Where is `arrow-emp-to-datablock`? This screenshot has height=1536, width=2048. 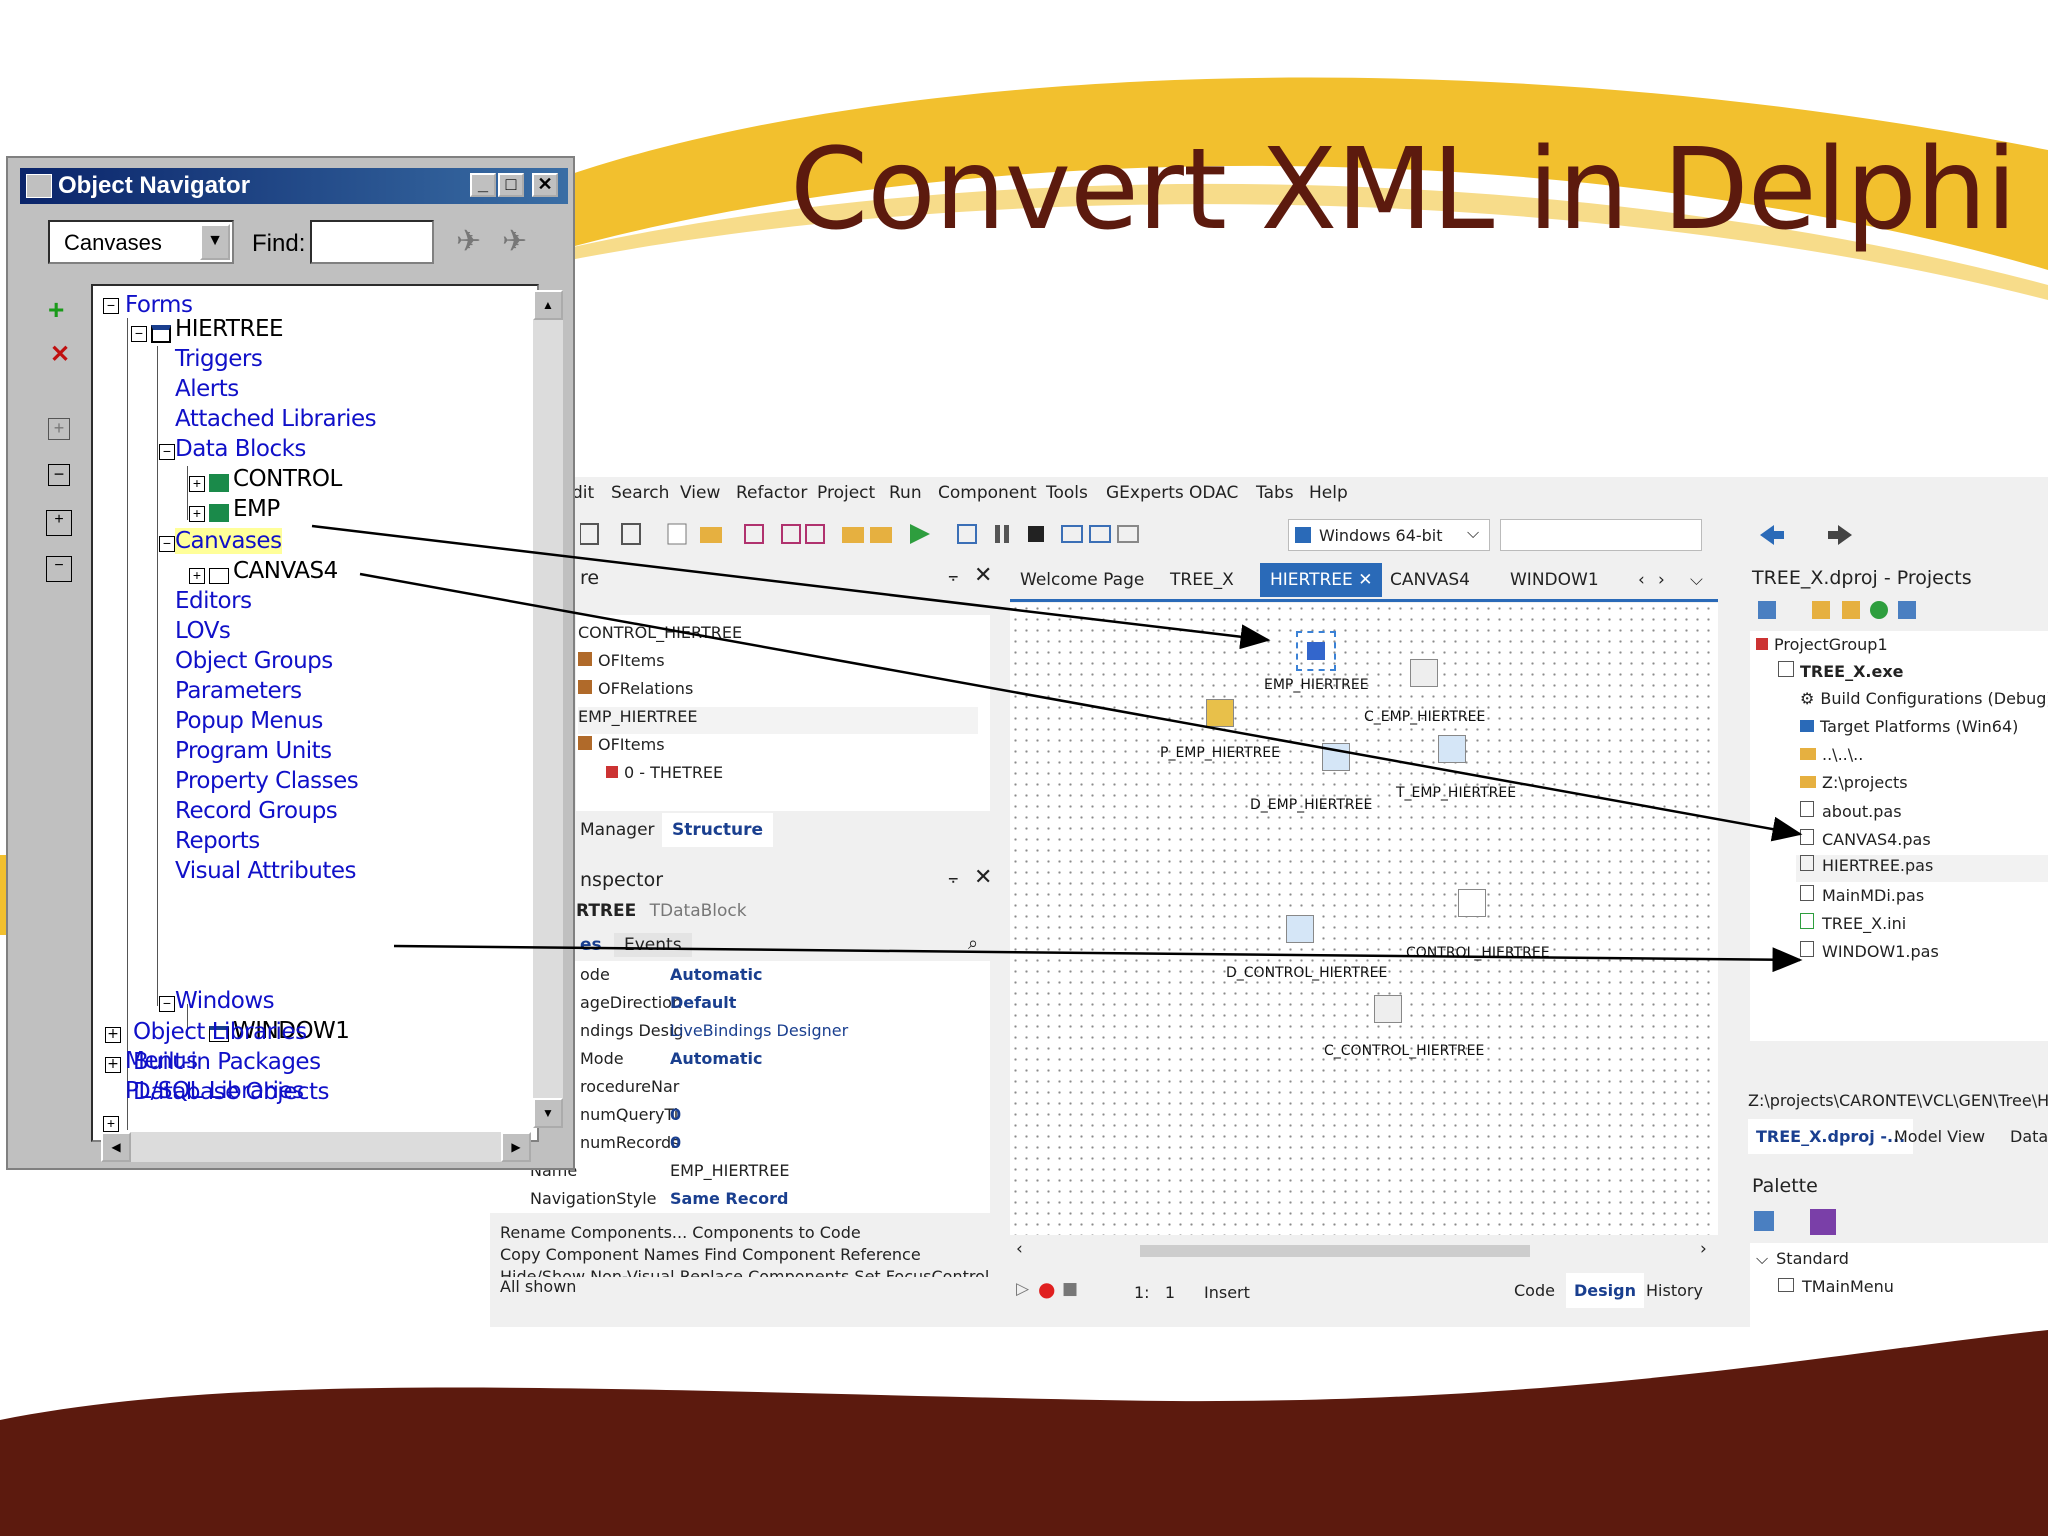 arrow-emp-to-datablock is located at coordinates (791, 587).